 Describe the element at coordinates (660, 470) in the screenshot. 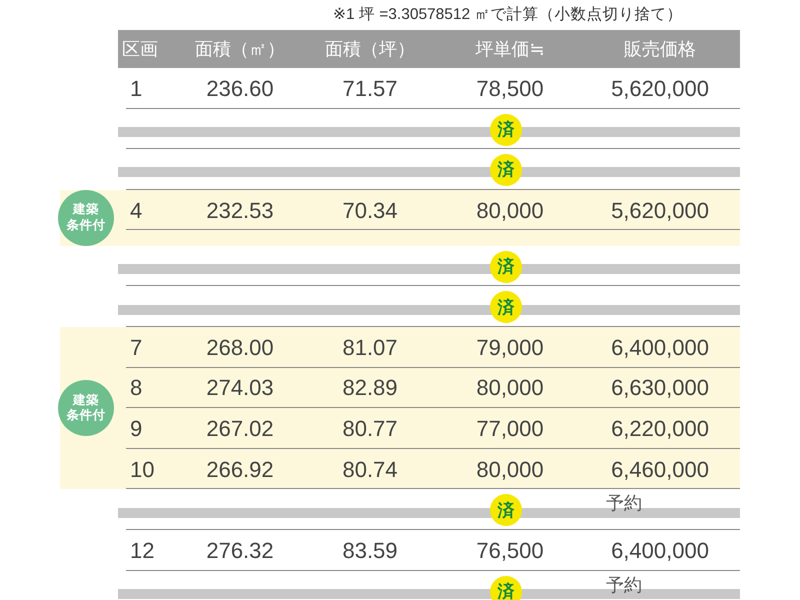

I see `table-cell-text: 6,460,000` at that location.